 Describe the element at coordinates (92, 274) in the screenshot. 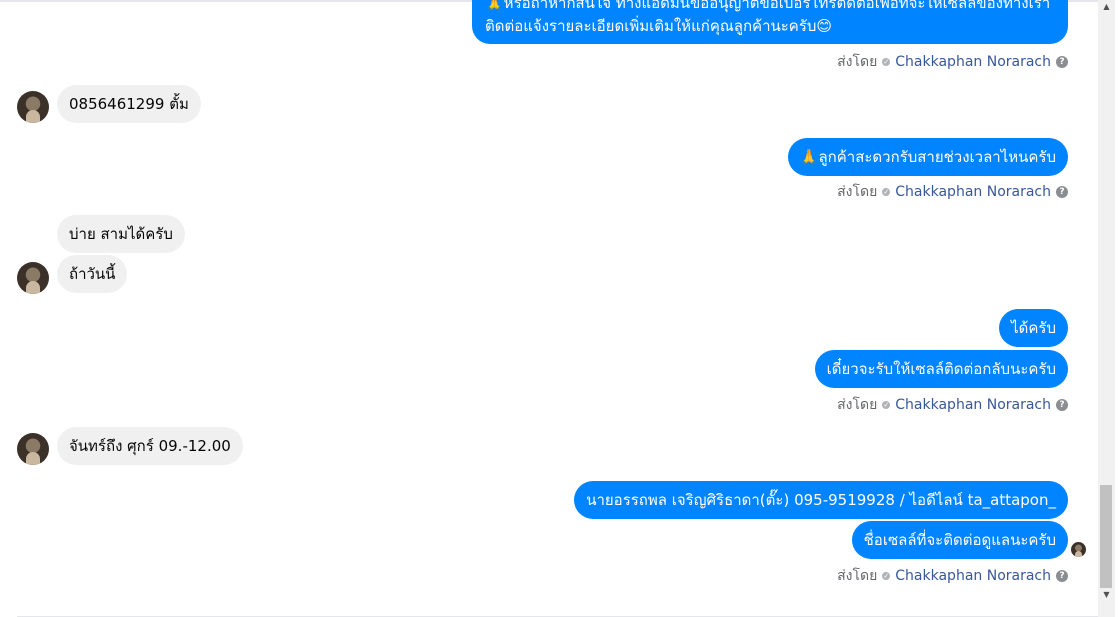

I see `message-bubble-incoming: ถ้าวันนี้` at that location.